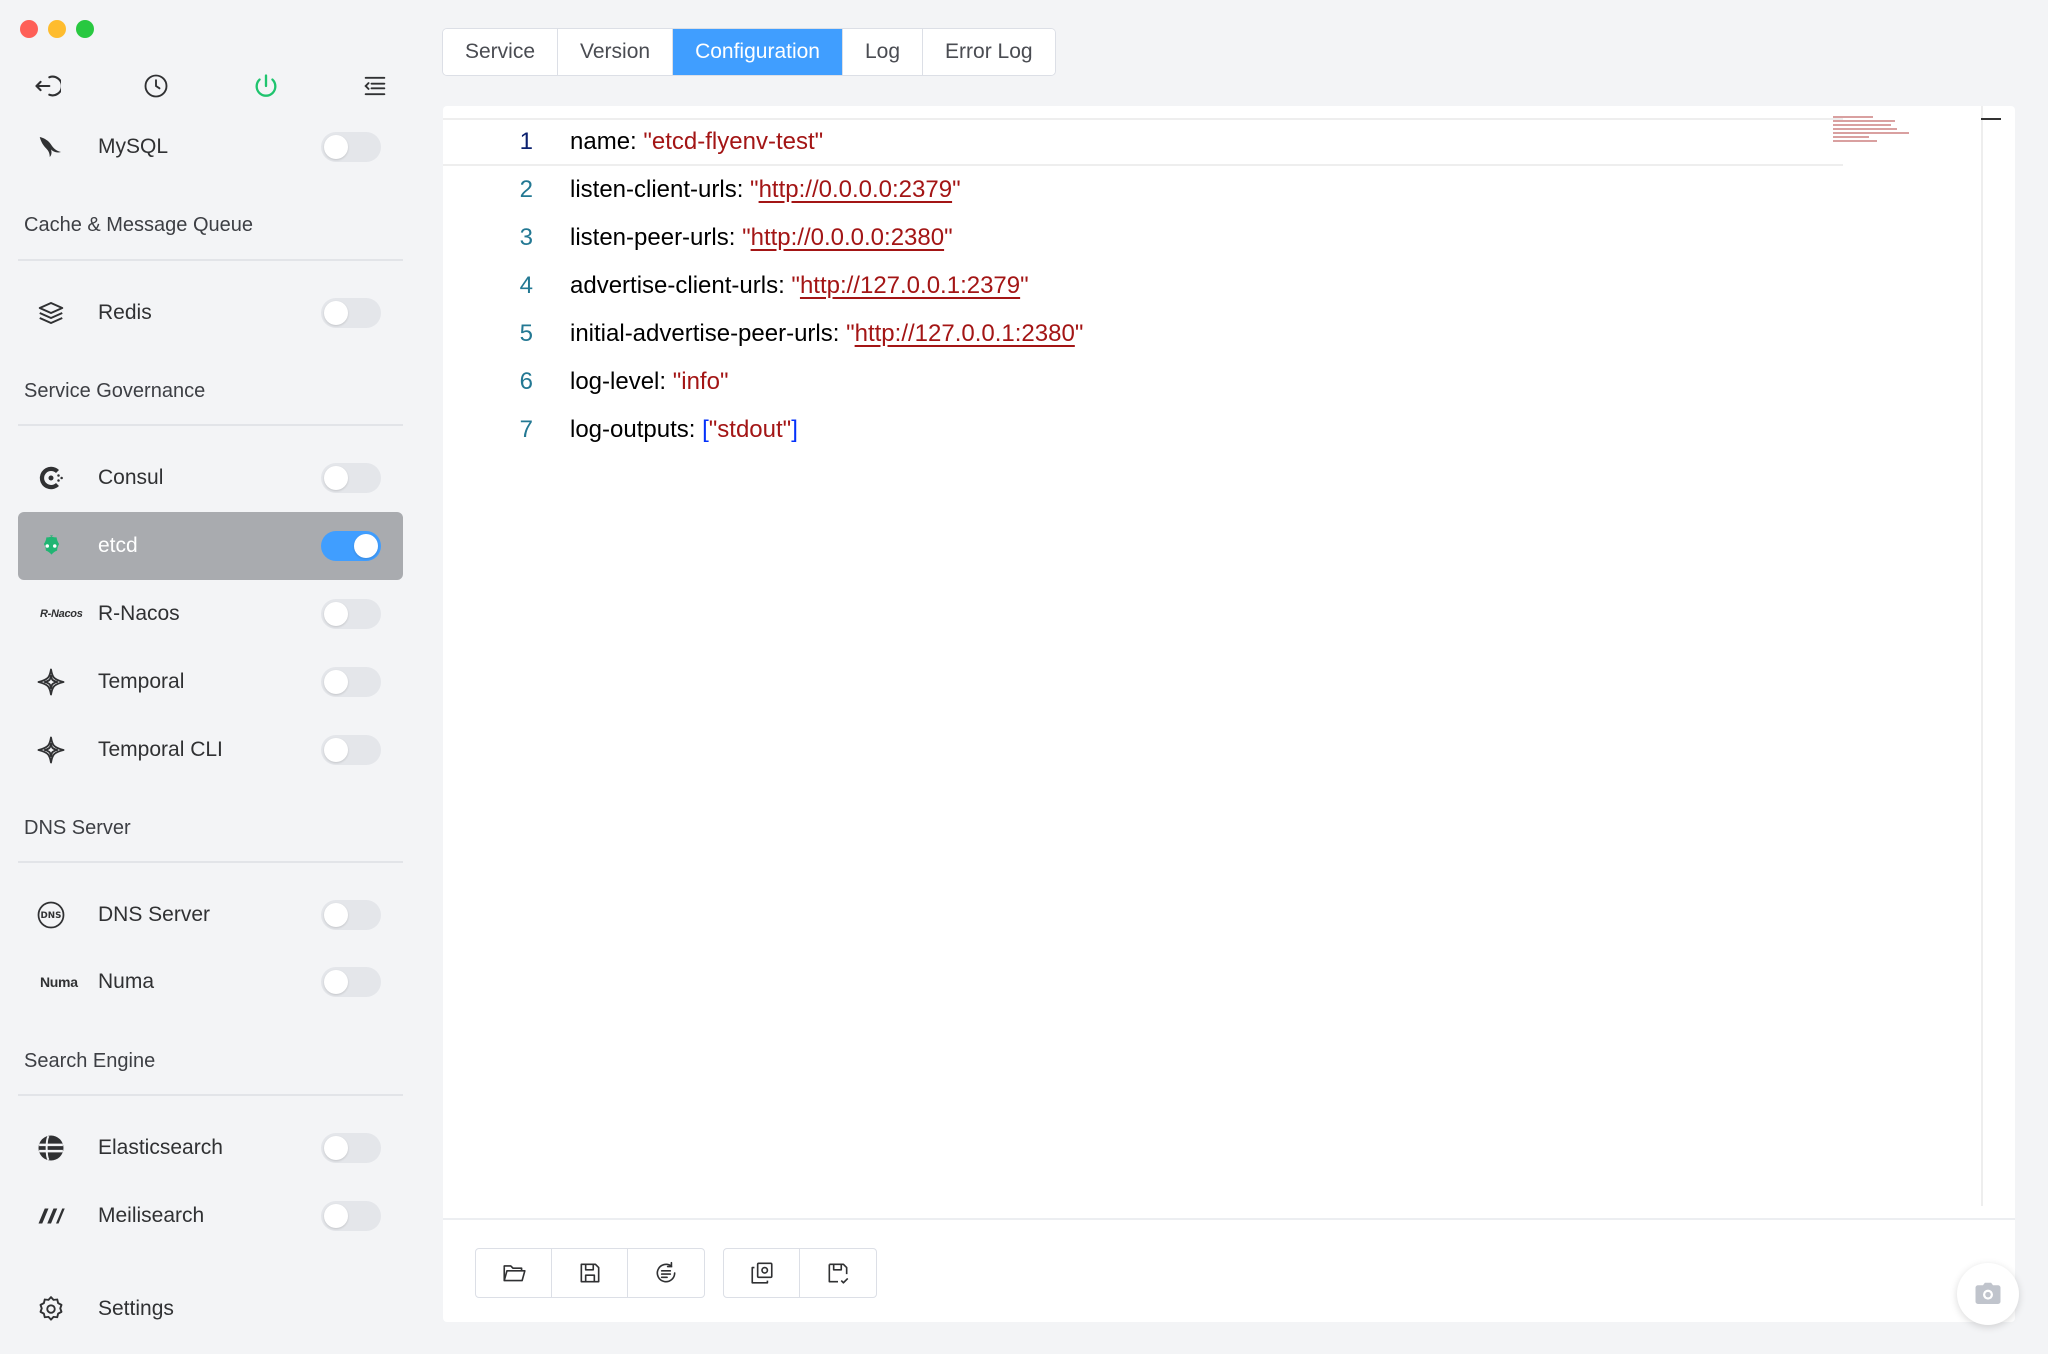  Describe the element at coordinates (141, 681) in the screenshot. I see `sidebar-item-label: Temporal` at that location.